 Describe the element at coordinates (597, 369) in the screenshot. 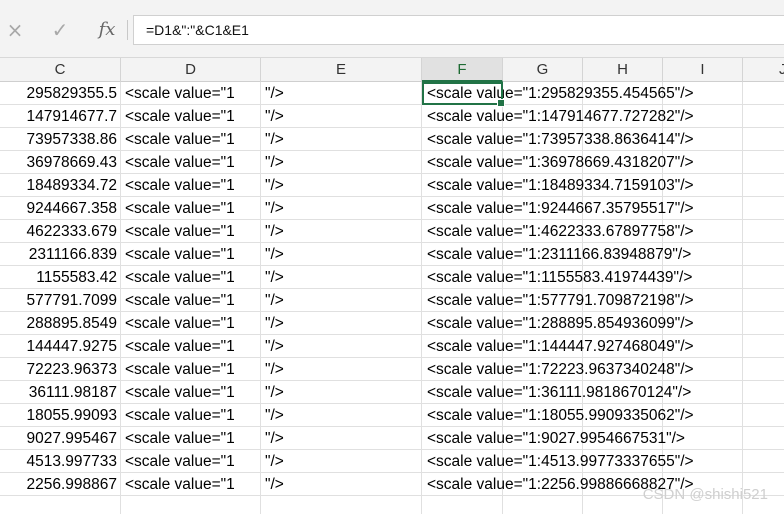

I see `cell-f: <scale value="1:72223.9637340248"/>` at that location.